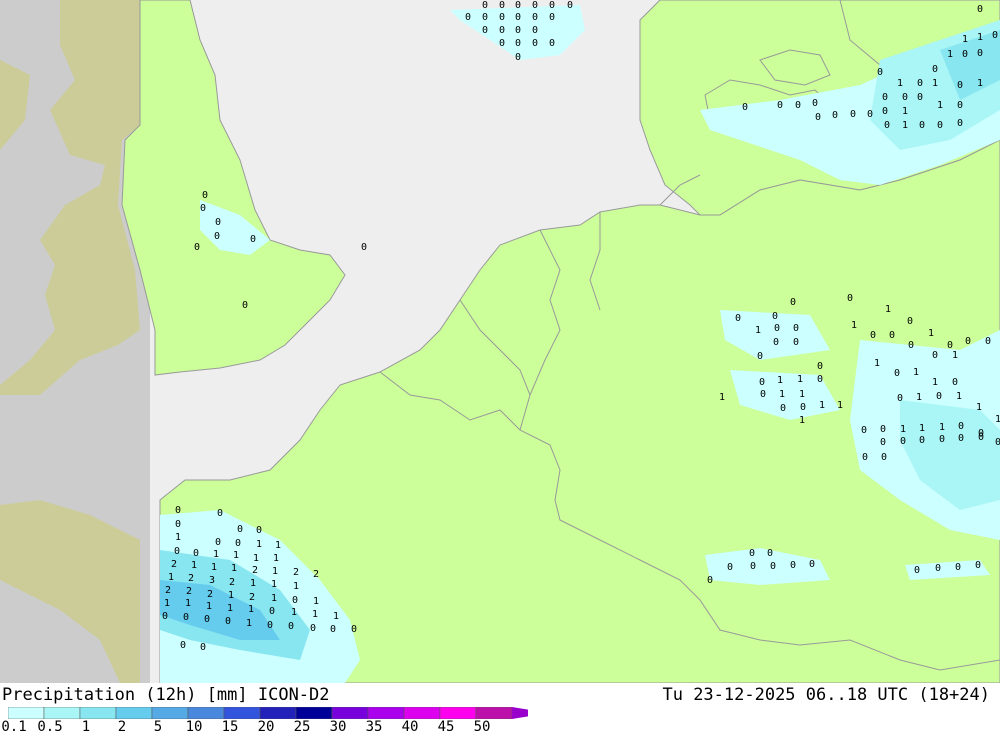  I want to click on map-title: Precipitation (12h) [mm] ICON-D2, so click(166, 695).